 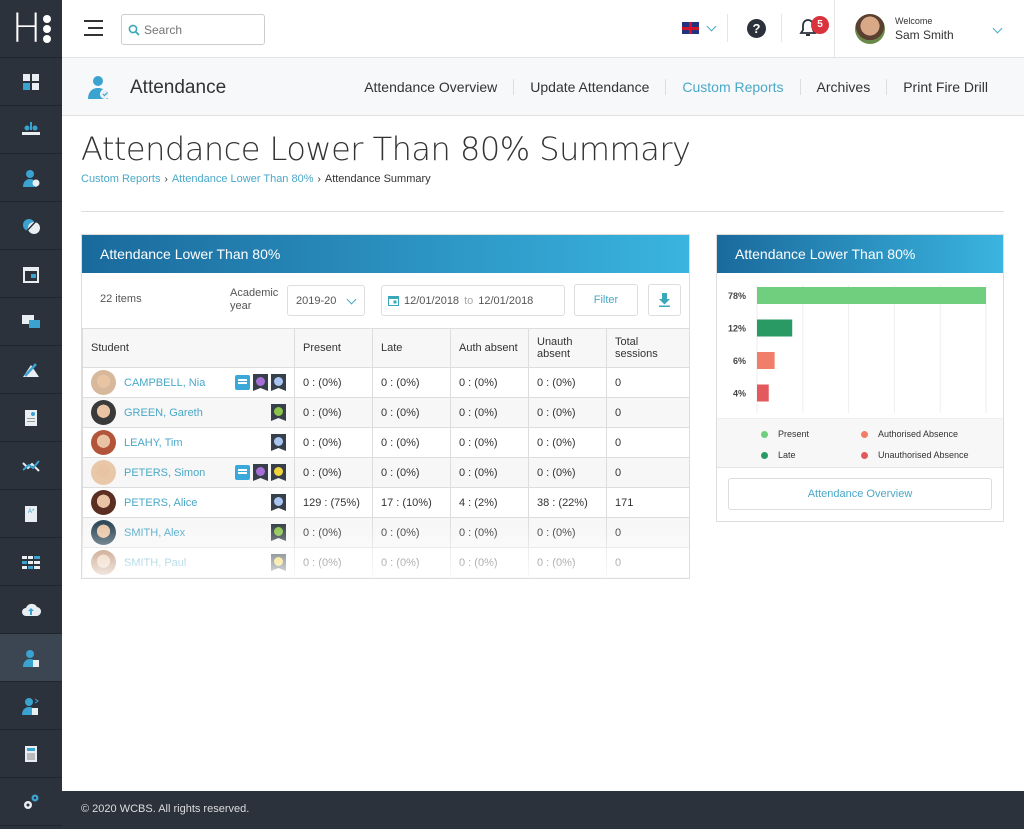 I want to click on nav-link-archives: Archives, so click(x=843, y=87).